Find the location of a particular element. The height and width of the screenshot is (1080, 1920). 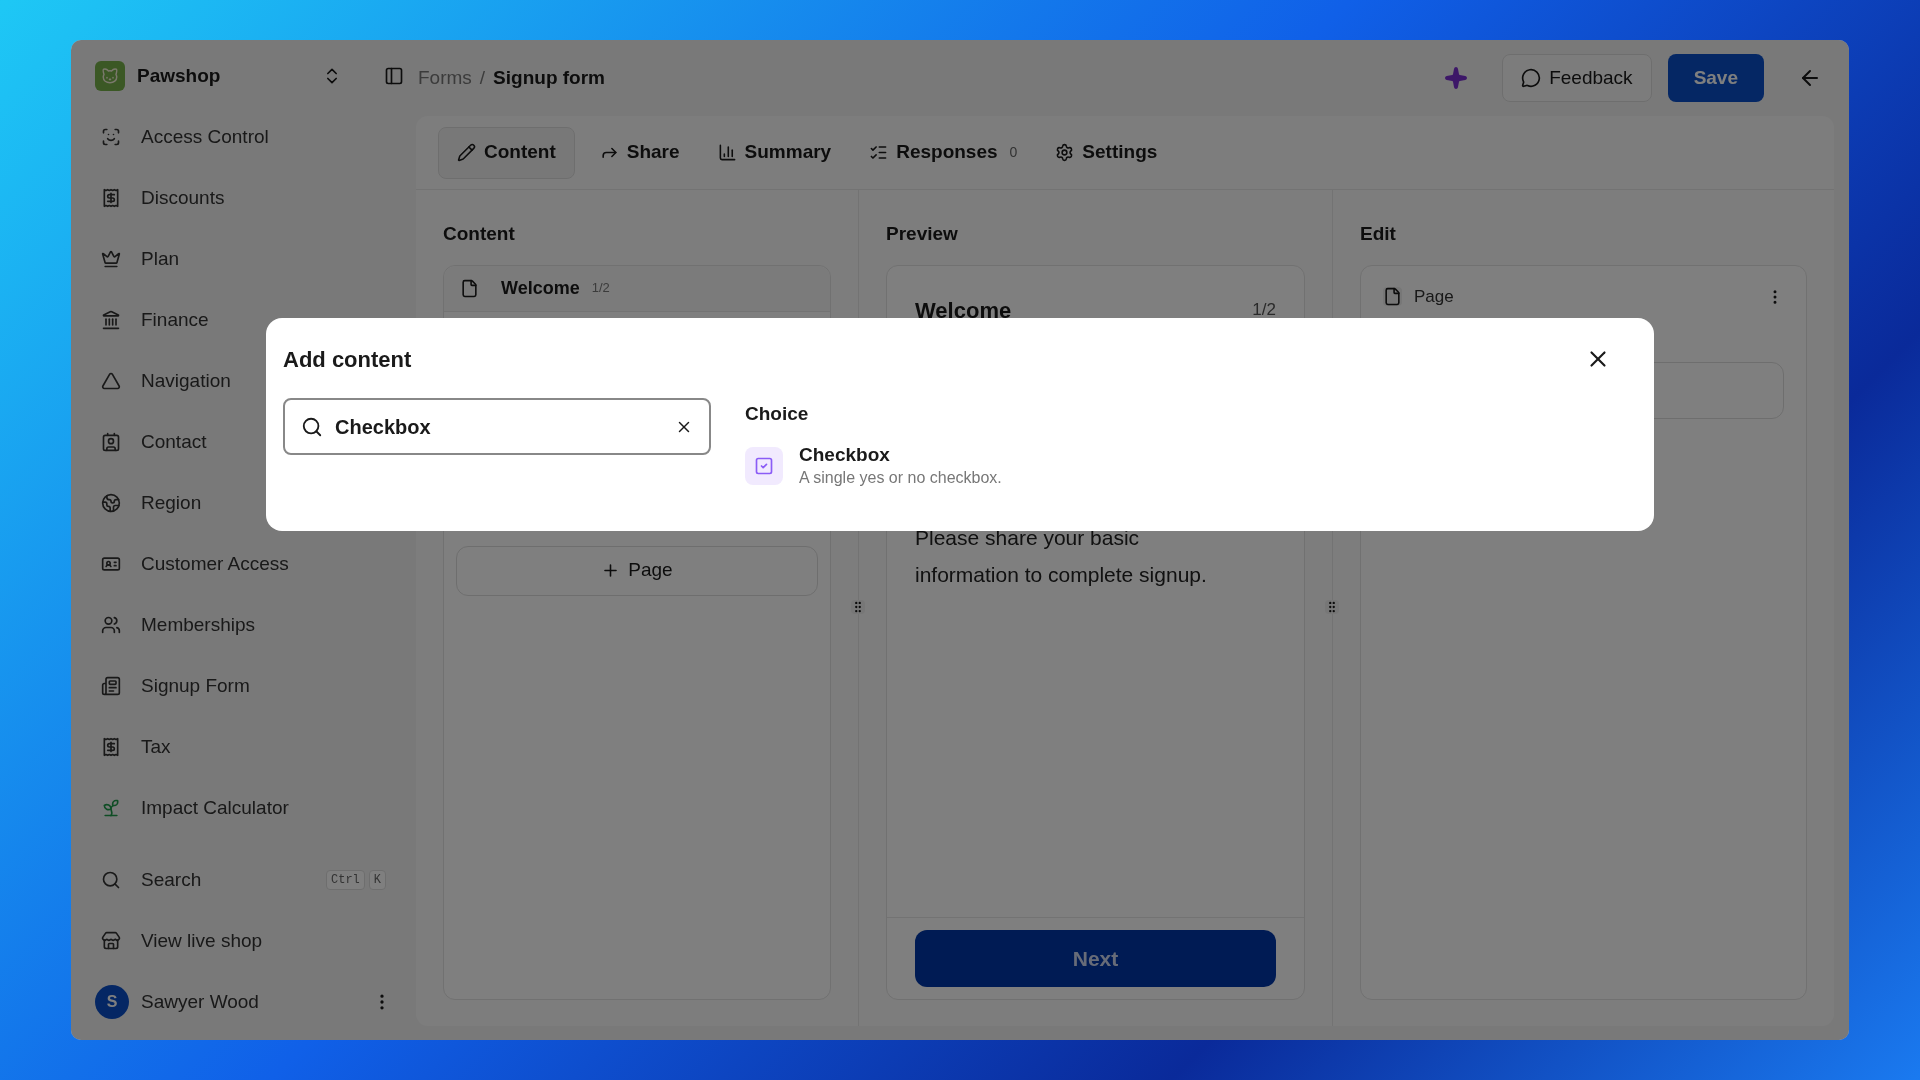

tab-count: 0 is located at coordinates (1013, 152).